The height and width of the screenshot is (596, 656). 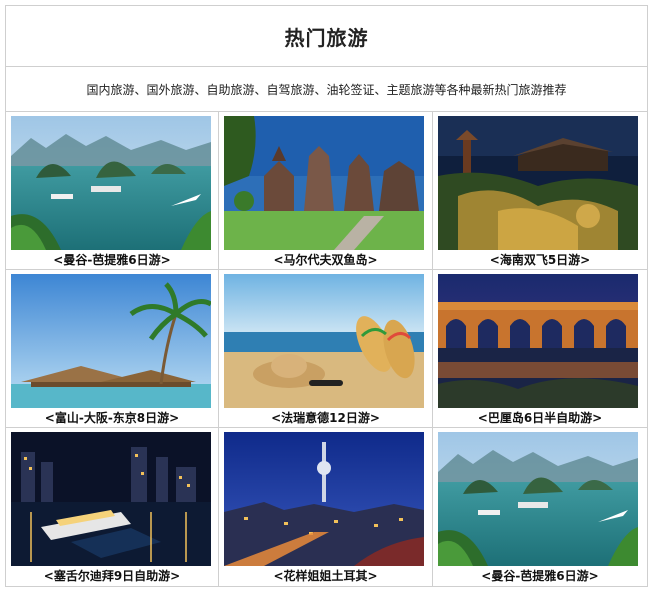 I want to click on bali-temple-photo, so click(x=324, y=183).